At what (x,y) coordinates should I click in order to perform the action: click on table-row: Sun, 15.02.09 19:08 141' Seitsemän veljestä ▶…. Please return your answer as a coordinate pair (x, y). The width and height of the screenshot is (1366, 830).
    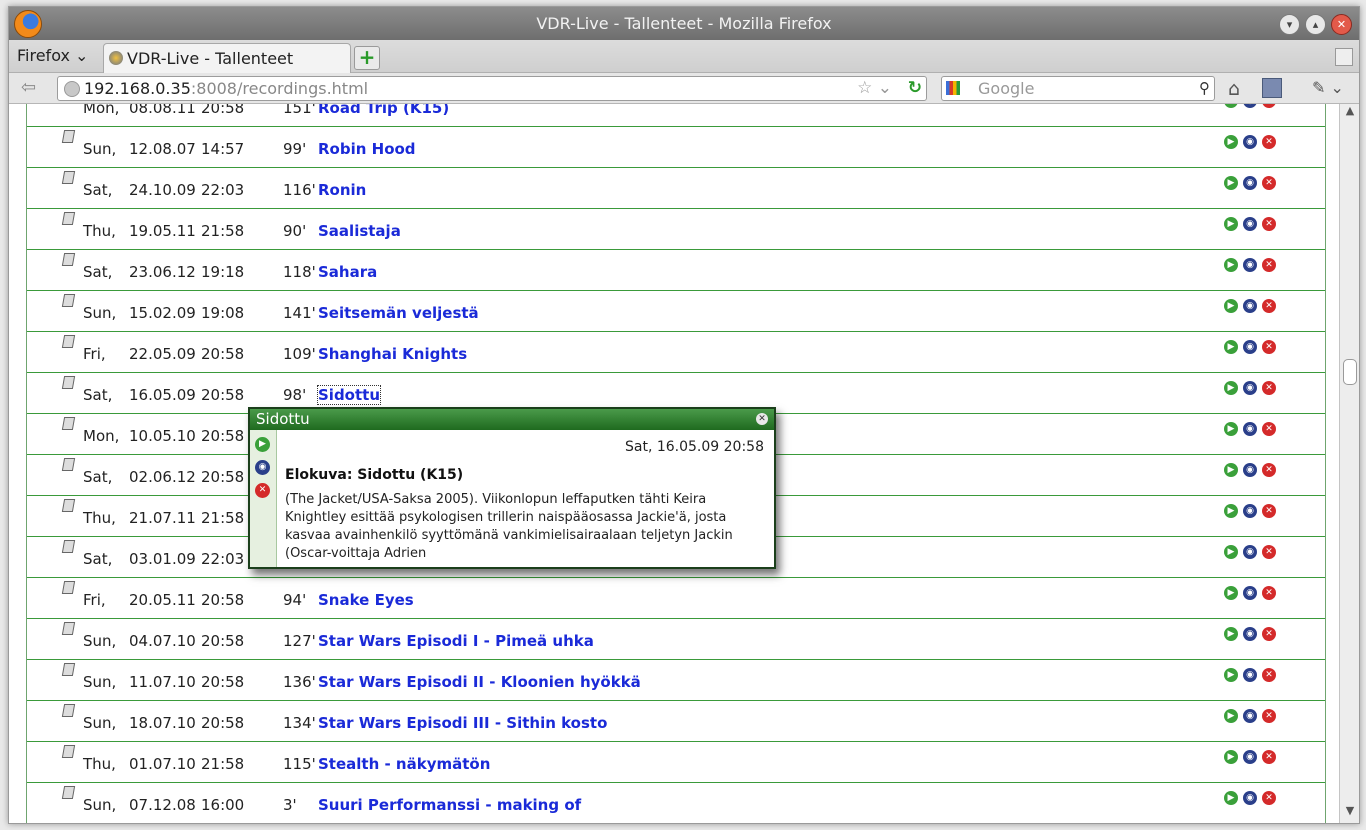
    Looking at the image, I should click on (676, 311).